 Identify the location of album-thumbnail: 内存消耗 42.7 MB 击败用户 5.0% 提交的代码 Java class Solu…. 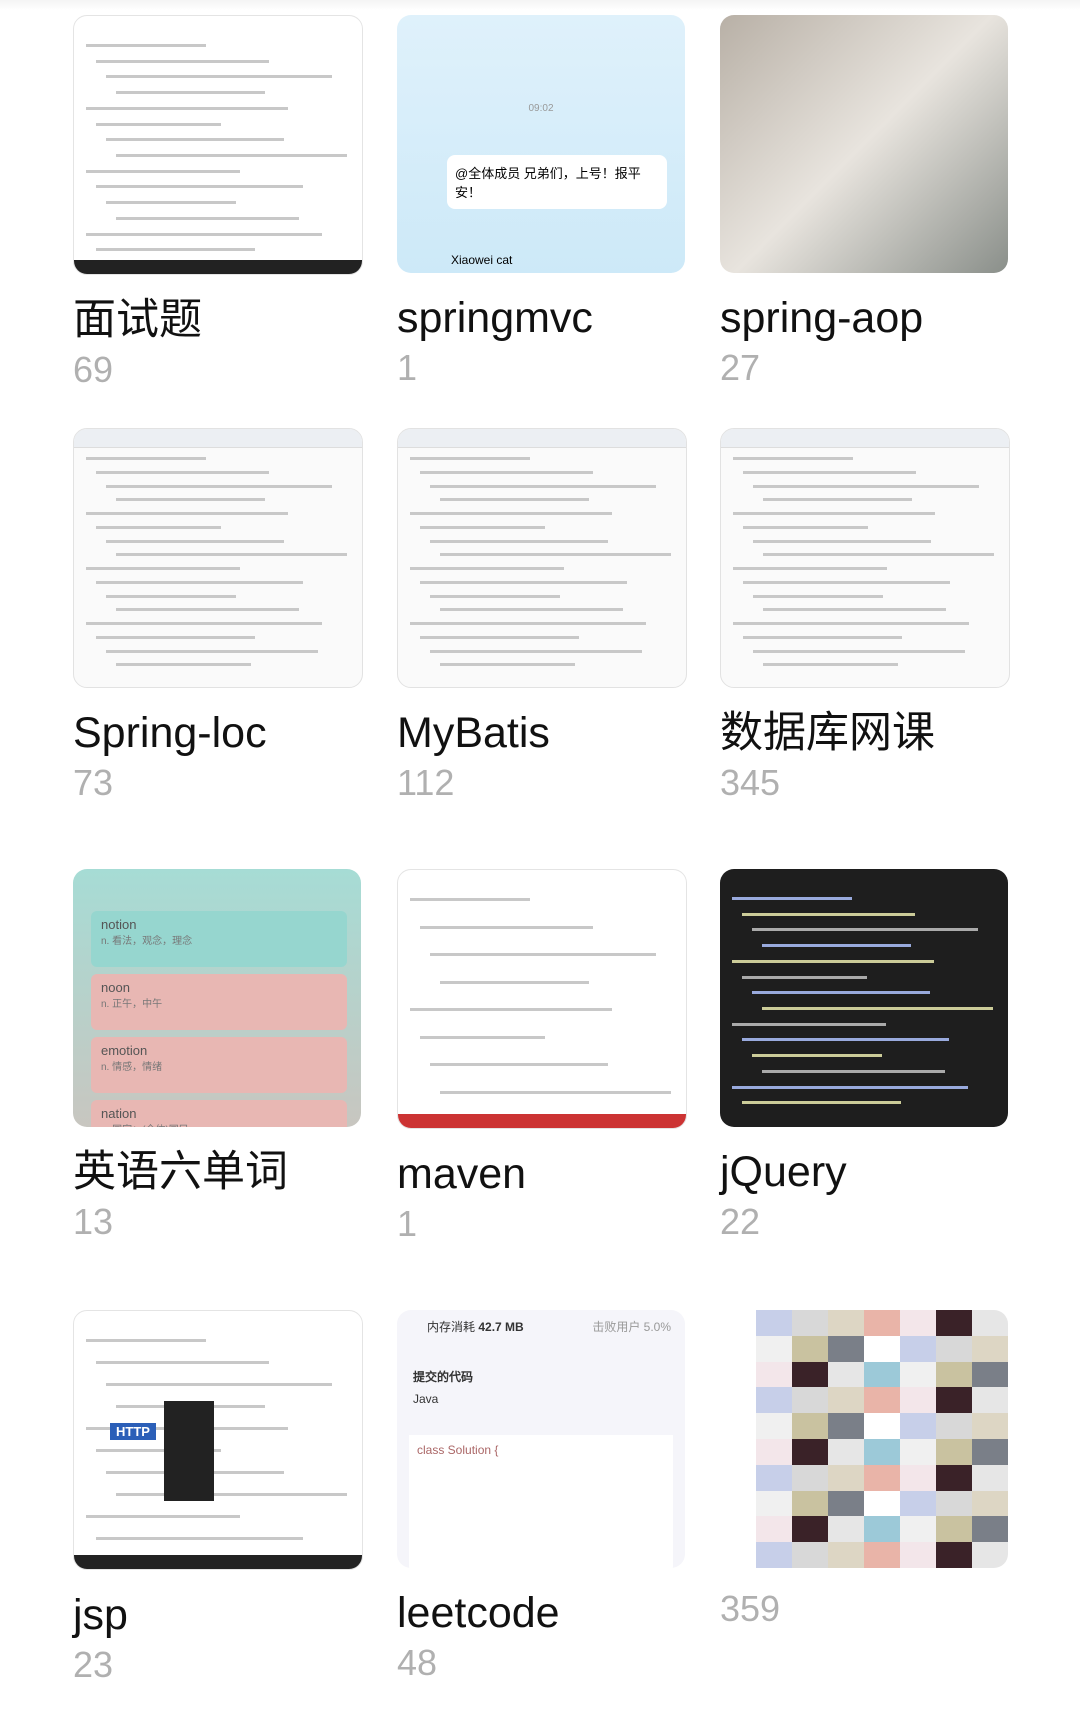
(541, 1439).